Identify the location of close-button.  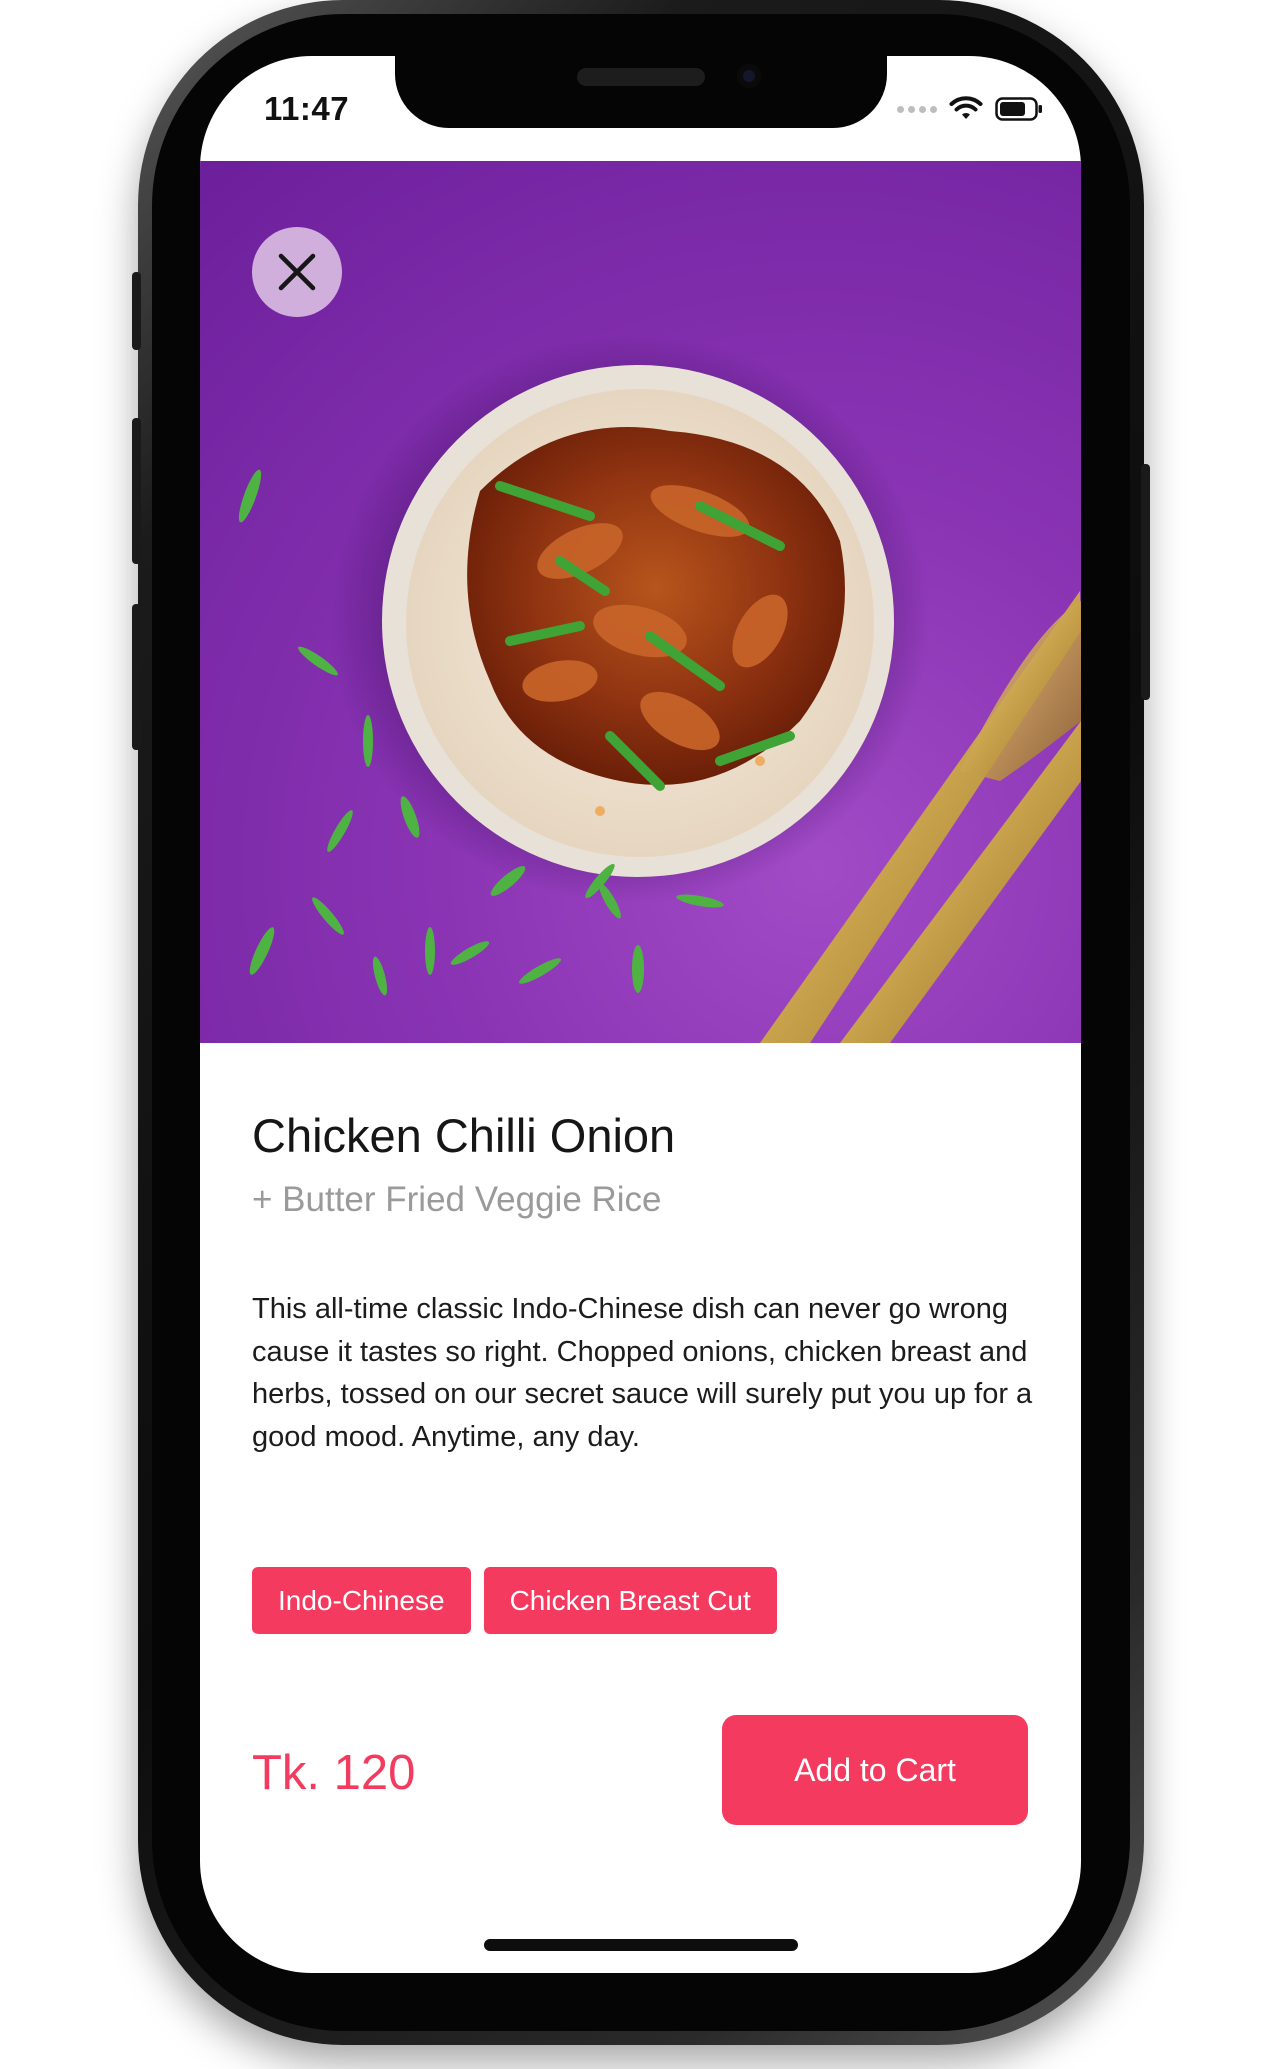
(297, 272).